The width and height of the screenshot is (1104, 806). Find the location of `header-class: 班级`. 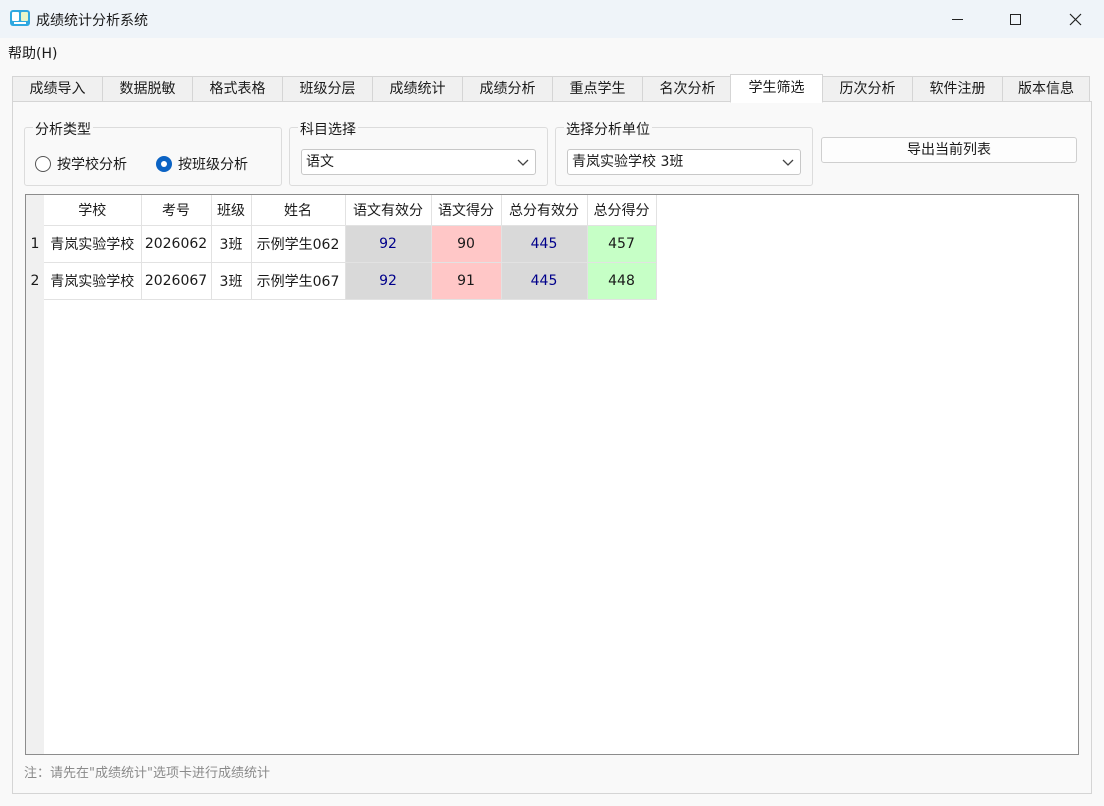

header-class: 班级 is located at coordinates (231, 210).